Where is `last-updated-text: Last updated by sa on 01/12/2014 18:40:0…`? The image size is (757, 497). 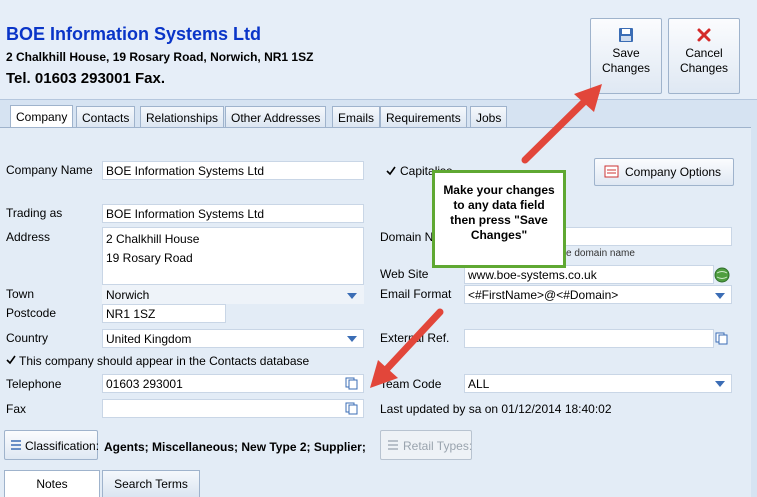 last-updated-text: Last updated by sa on 01/12/2014 18:40:0… is located at coordinates (496, 409).